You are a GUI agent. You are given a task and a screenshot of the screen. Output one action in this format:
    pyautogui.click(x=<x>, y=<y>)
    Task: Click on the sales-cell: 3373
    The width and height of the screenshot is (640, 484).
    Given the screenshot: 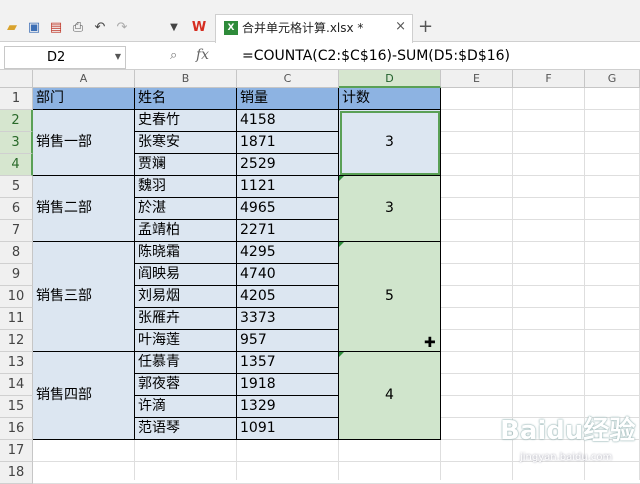 What is the action you would take?
    pyautogui.click(x=288, y=319)
    